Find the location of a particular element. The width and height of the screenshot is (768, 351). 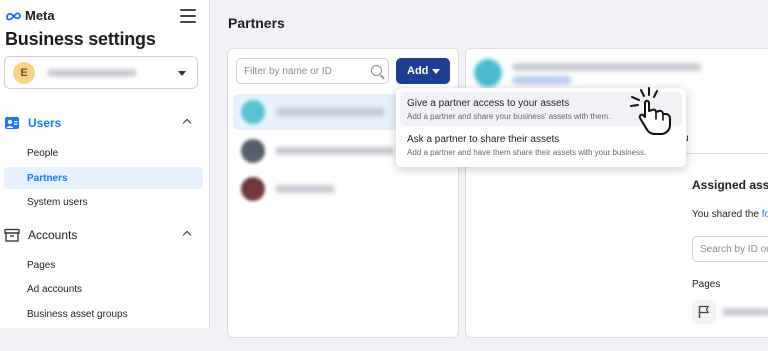

asset-search-field: Search by ID or is located at coordinates (730, 249).